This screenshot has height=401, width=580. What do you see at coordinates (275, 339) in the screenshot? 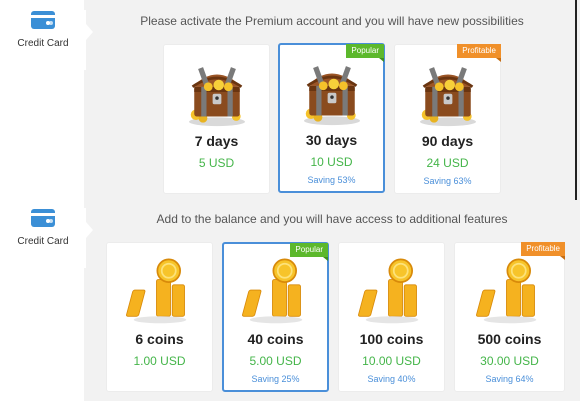
I see `pack-title: 40 coins` at bounding box center [275, 339].